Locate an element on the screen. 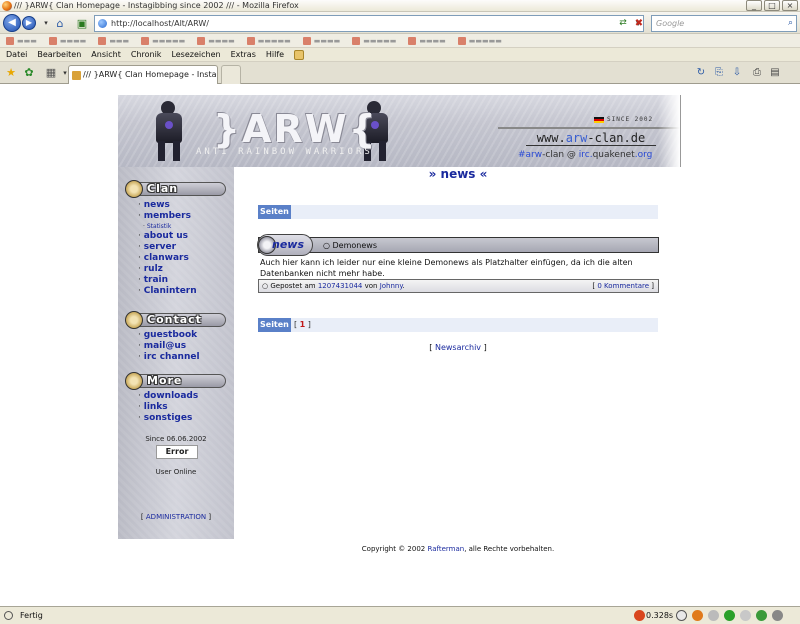 The height and width of the screenshot is (624, 800). menu-bearbeiten: Bearbeiten is located at coordinates (59, 54).